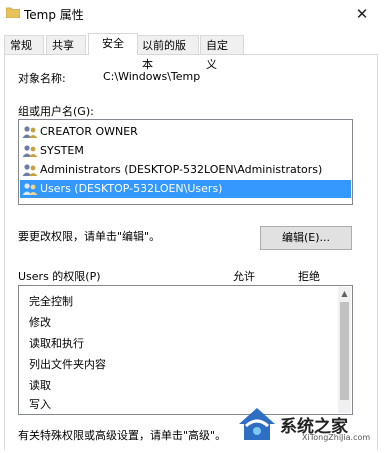  Describe the element at coordinates (51, 301) in the screenshot. I see `permission-row: 完全控制` at that location.